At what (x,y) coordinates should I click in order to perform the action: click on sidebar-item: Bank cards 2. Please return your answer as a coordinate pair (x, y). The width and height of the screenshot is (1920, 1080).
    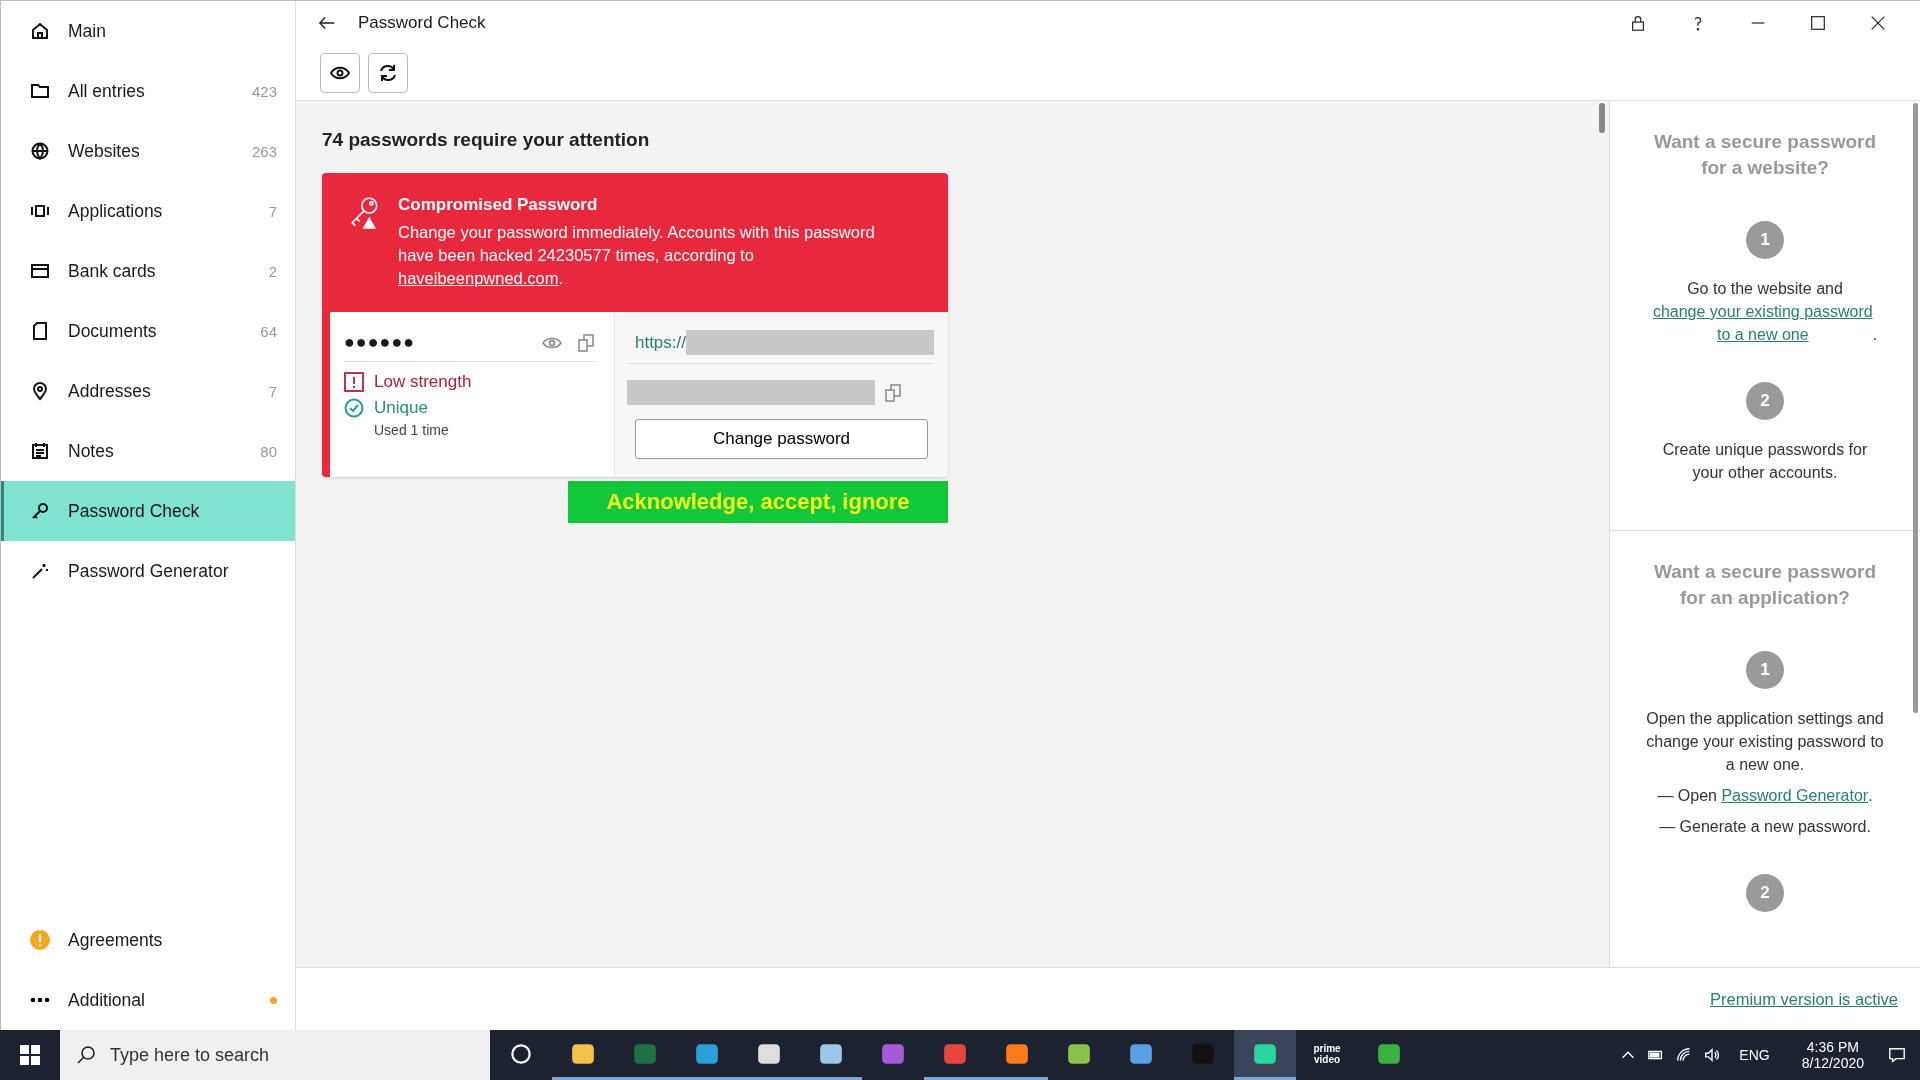
    Looking at the image, I should click on (148, 271).